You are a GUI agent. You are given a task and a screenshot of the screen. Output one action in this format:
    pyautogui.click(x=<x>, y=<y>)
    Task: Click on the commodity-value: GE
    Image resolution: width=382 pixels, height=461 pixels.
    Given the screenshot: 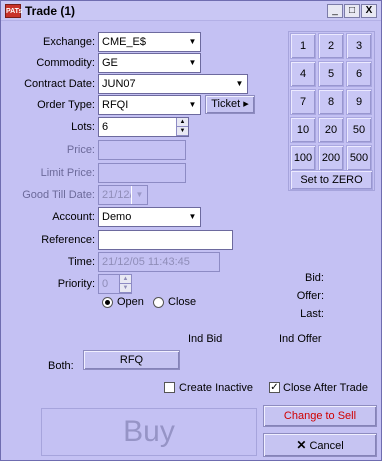 What is the action you would take?
    pyautogui.click(x=110, y=63)
    